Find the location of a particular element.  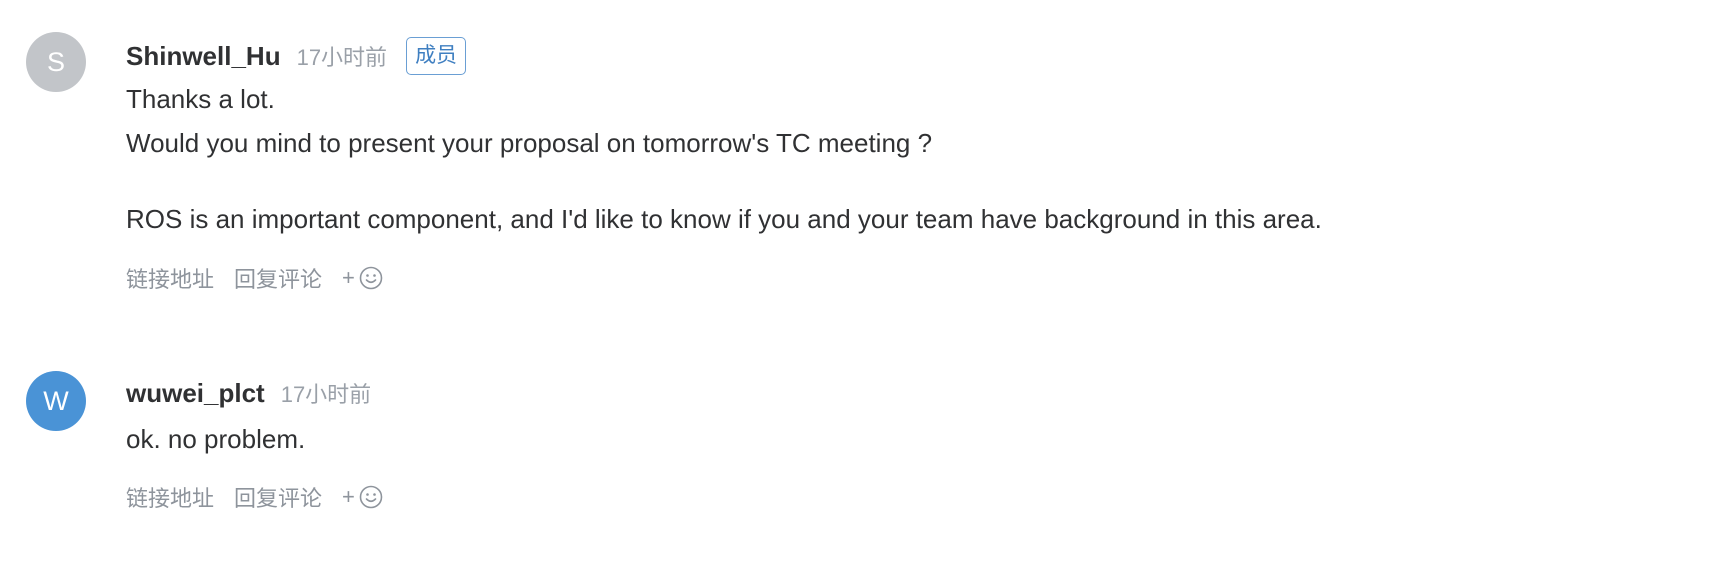

avatar: S is located at coordinates (56, 62).